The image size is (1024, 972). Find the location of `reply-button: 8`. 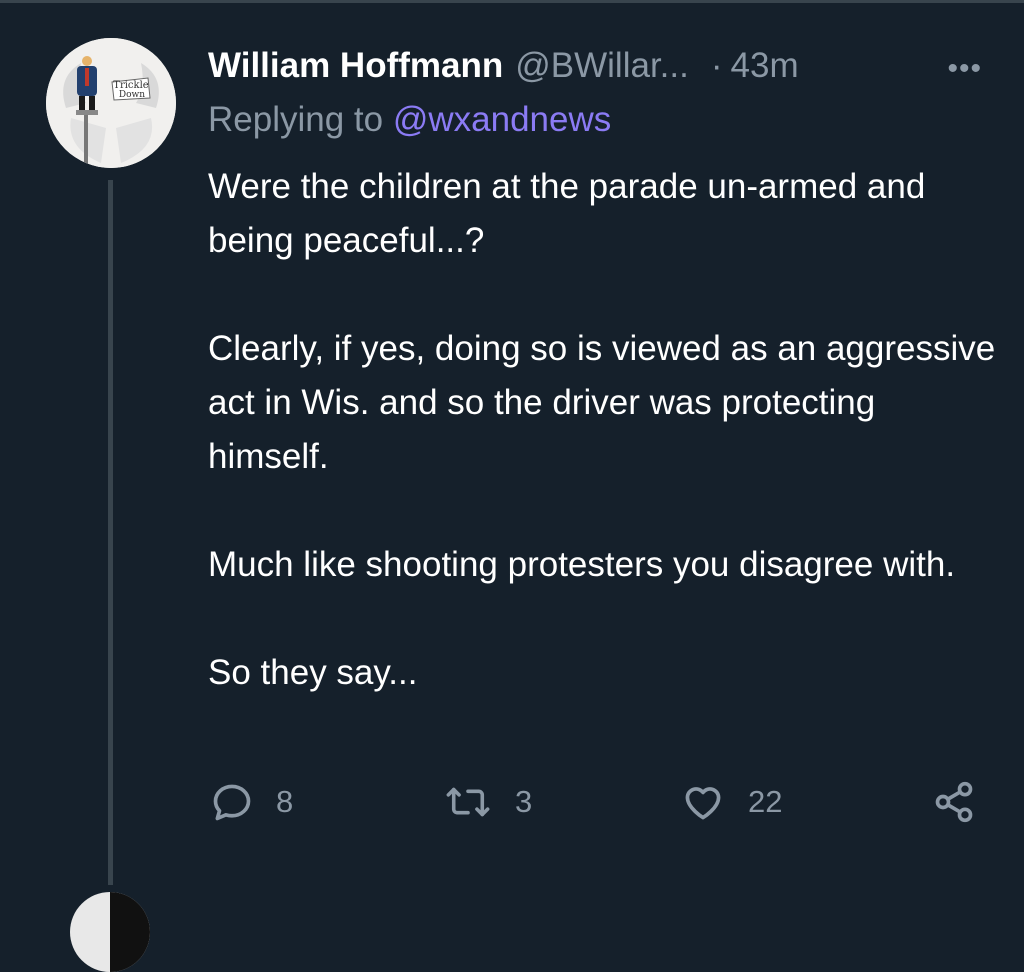

reply-button: 8 is located at coordinates (251, 802).